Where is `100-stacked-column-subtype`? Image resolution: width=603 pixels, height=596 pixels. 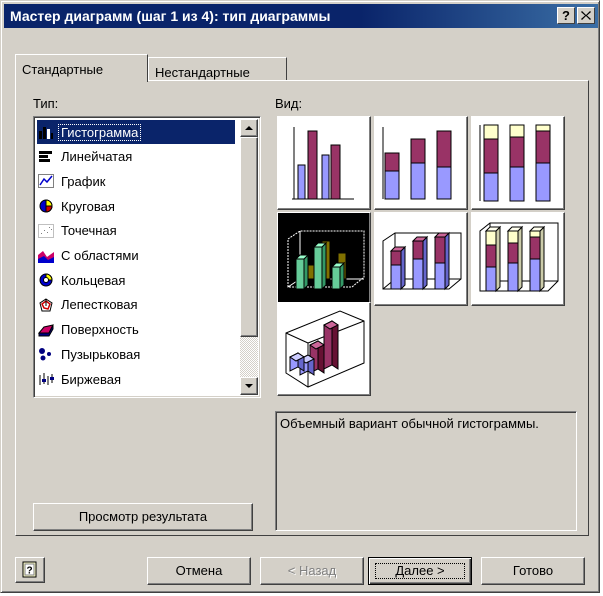 100-stacked-column-subtype is located at coordinates (518, 163).